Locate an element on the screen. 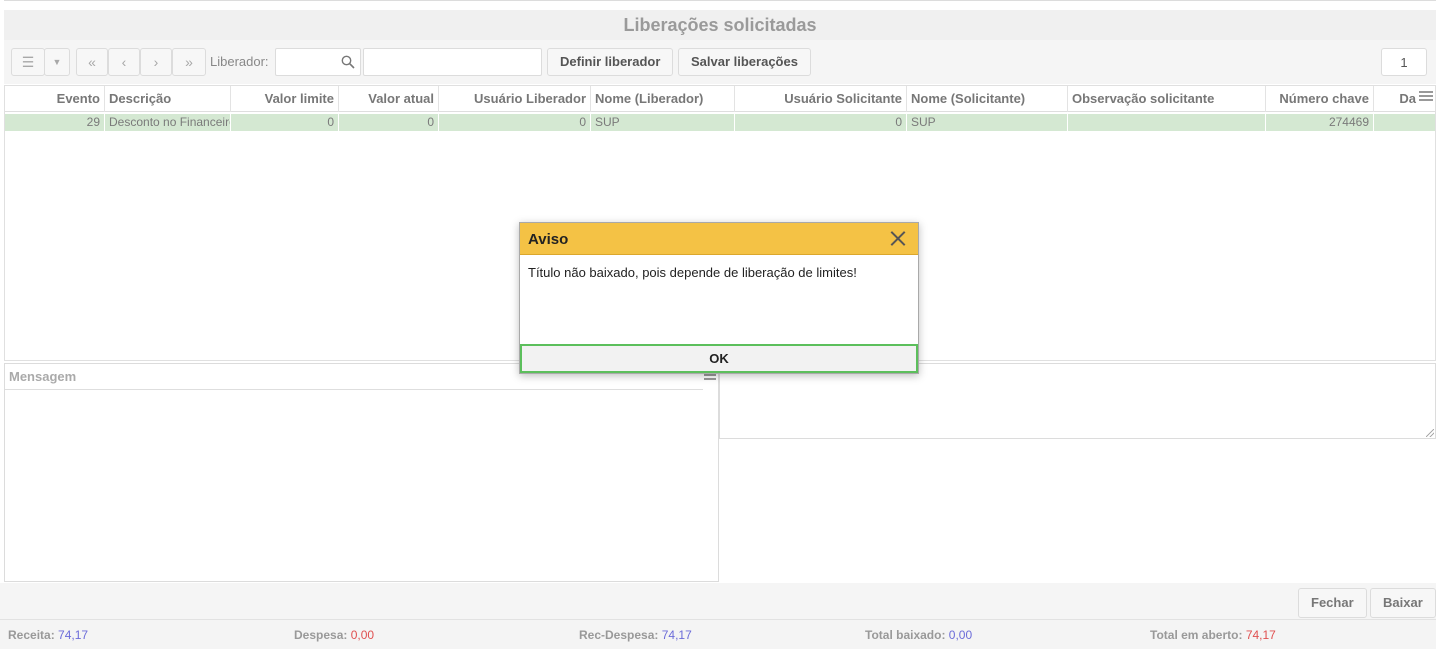 The width and height of the screenshot is (1436, 649). list-icon: ☰ is located at coordinates (28, 62).